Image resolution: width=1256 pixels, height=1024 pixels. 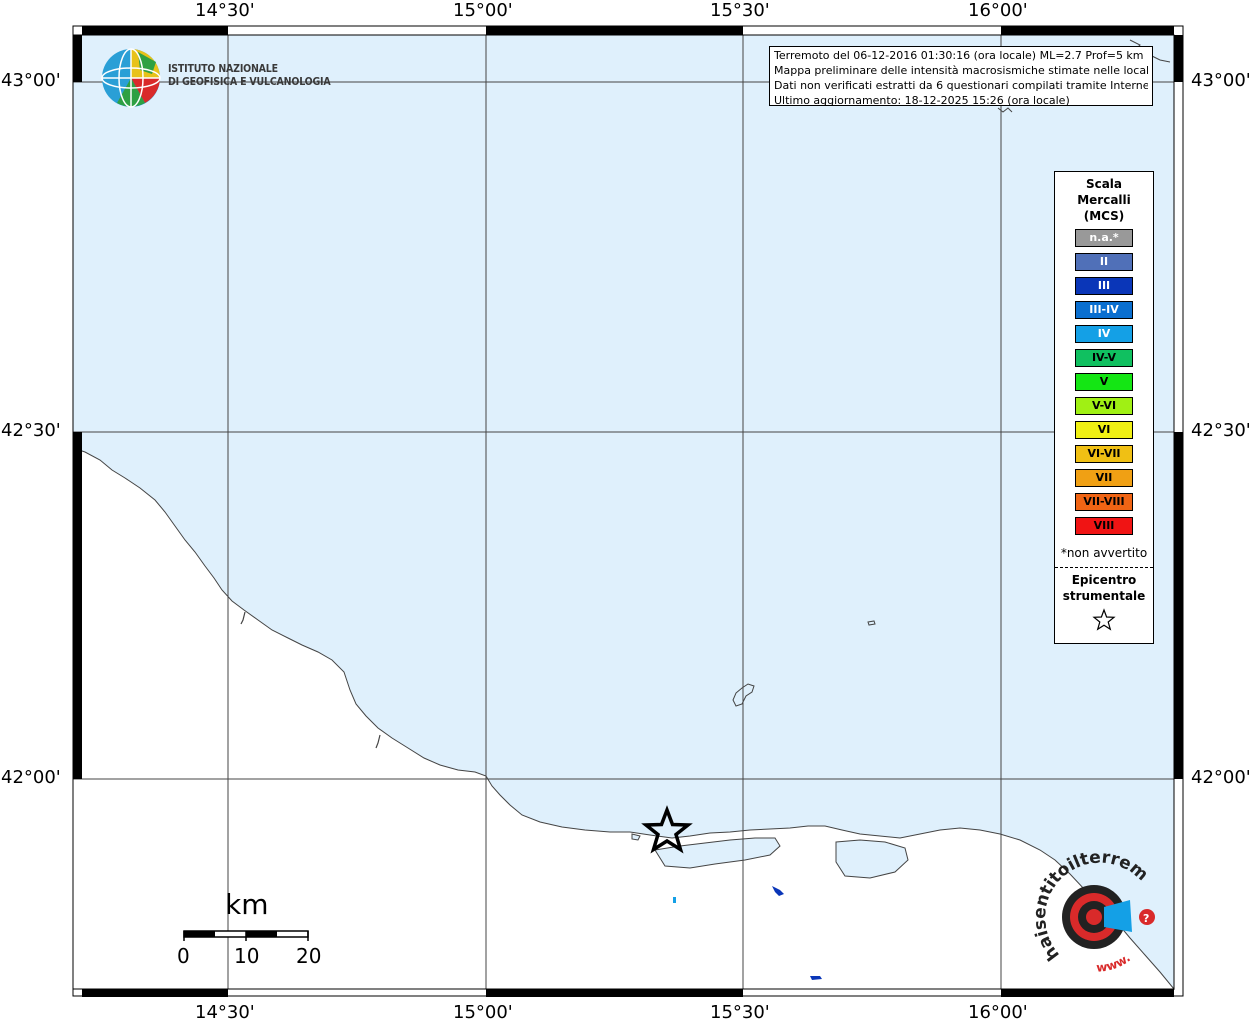 I want to click on tick-bottom-3: 16°00', so click(x=998, y=1012).